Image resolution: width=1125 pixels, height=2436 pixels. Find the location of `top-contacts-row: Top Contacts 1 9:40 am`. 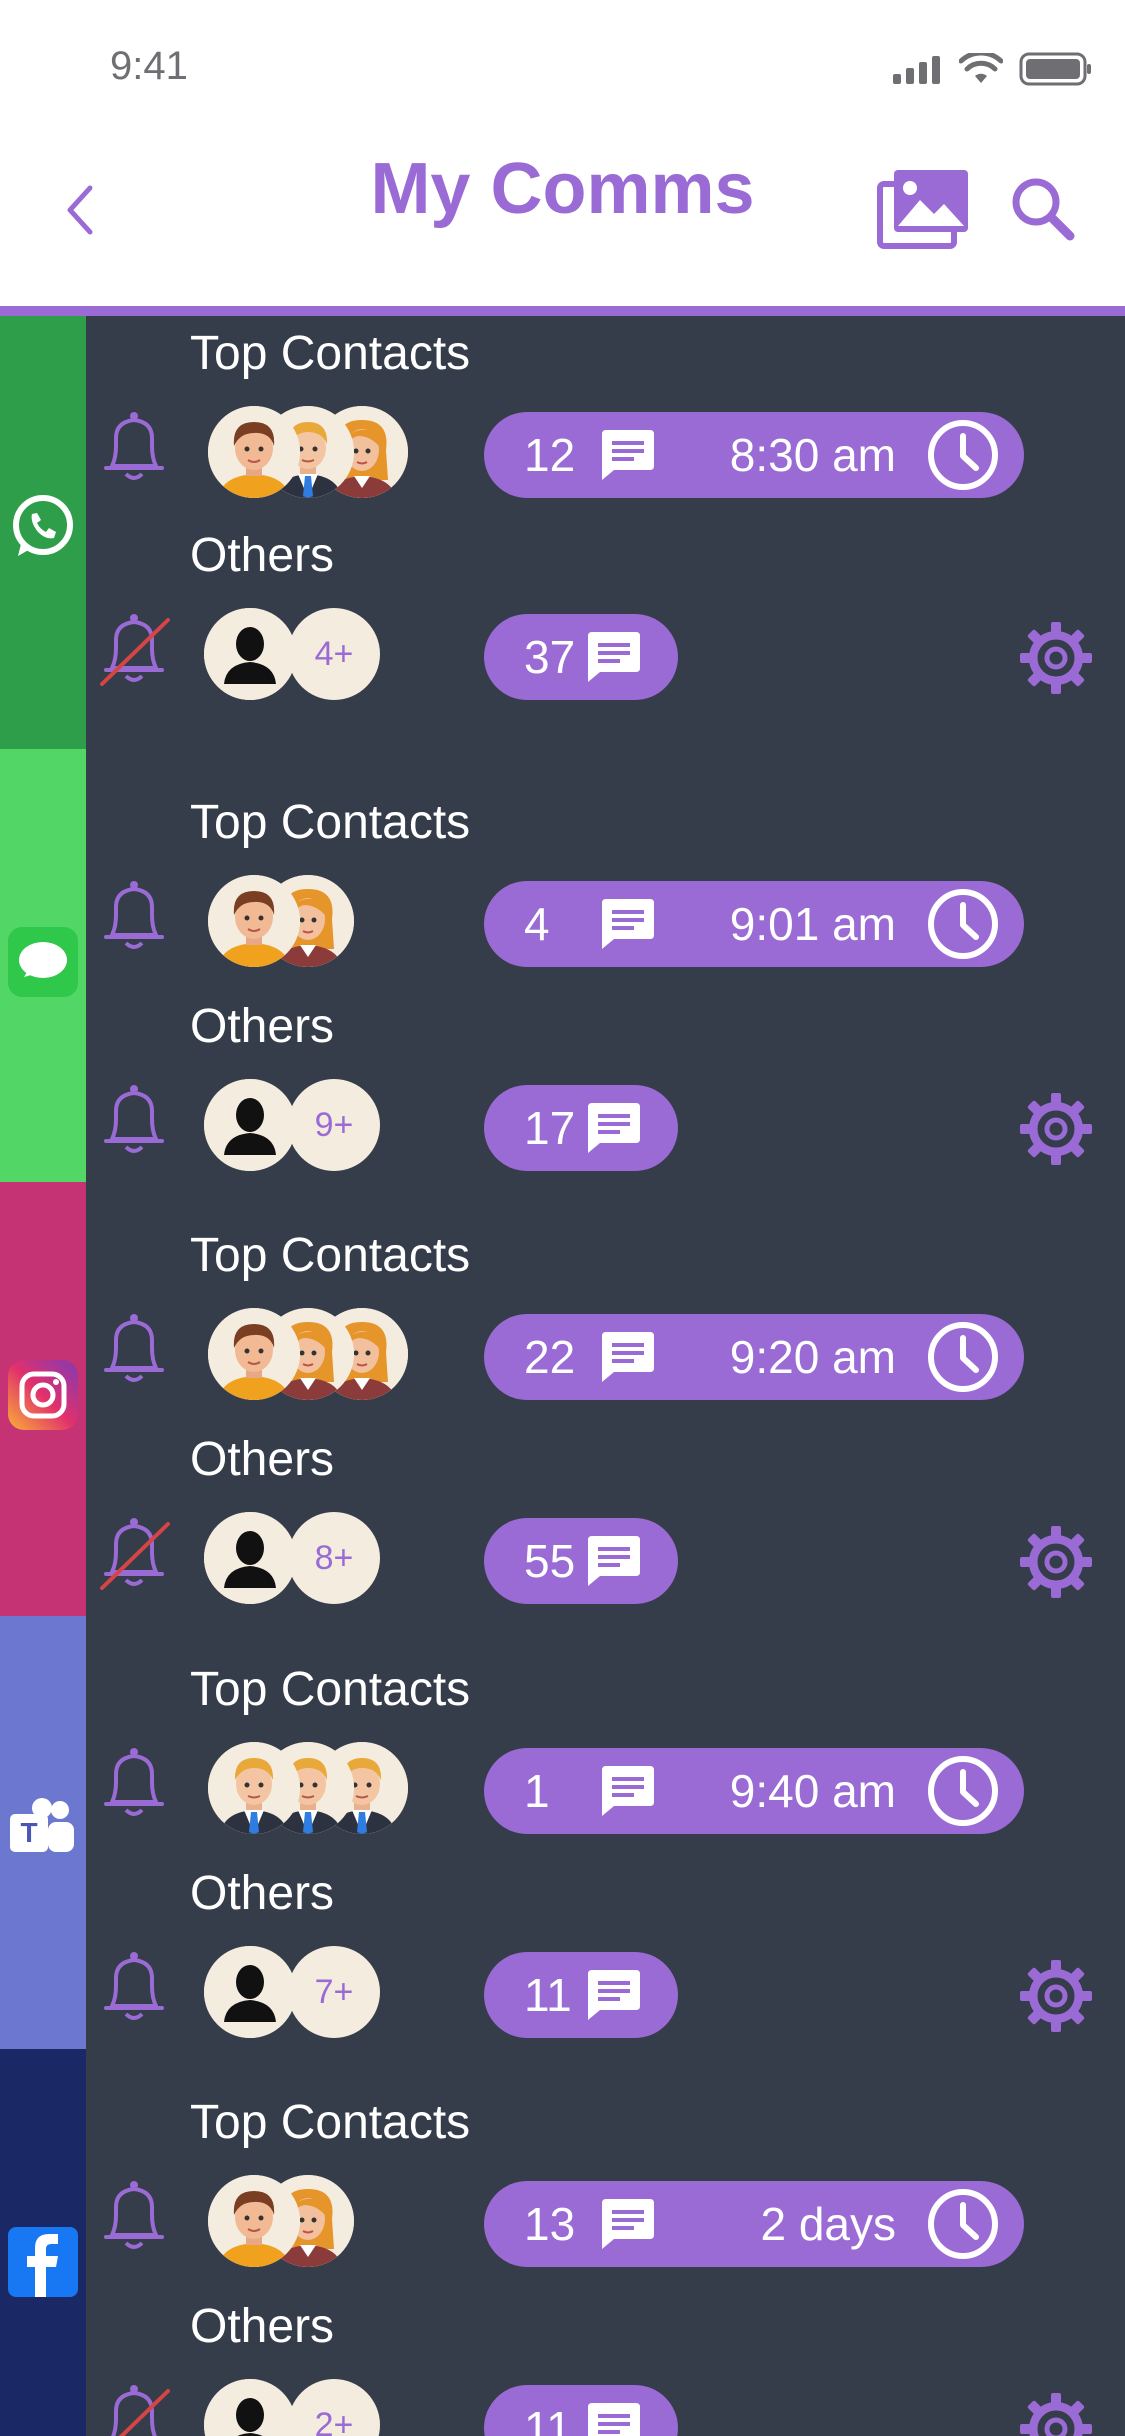

top-contacts-row: Top Contacts 1 9:40 am is located at coordinates (605, 1748).